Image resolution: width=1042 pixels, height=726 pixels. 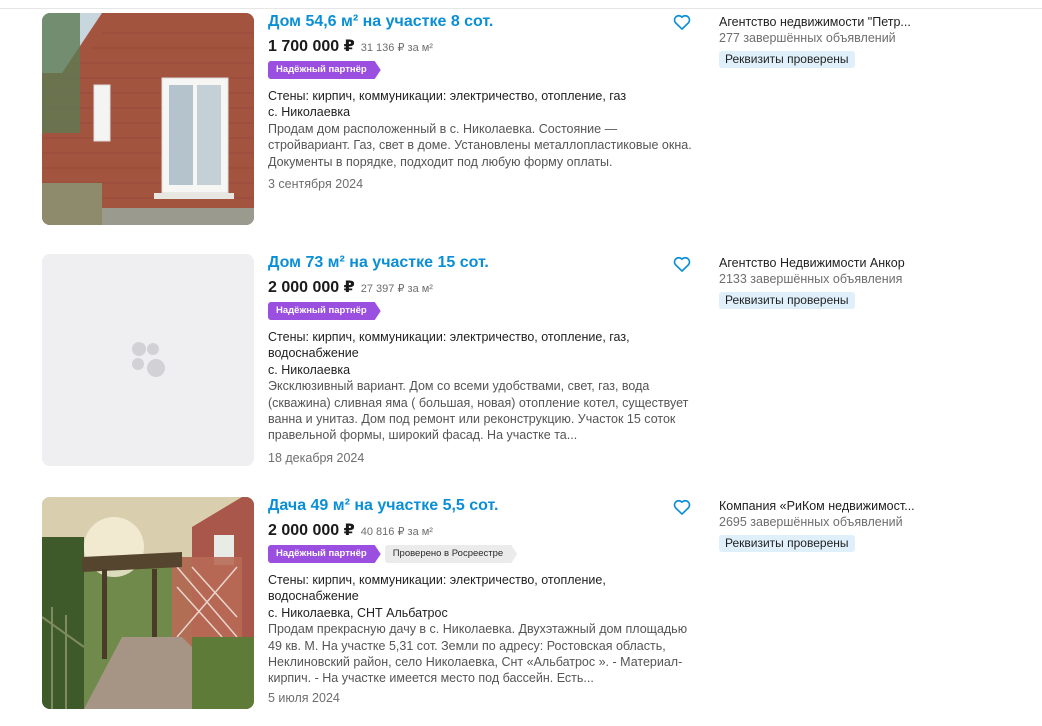 I want to click on listing-photo-placeholder, so click(x=148, y=360).